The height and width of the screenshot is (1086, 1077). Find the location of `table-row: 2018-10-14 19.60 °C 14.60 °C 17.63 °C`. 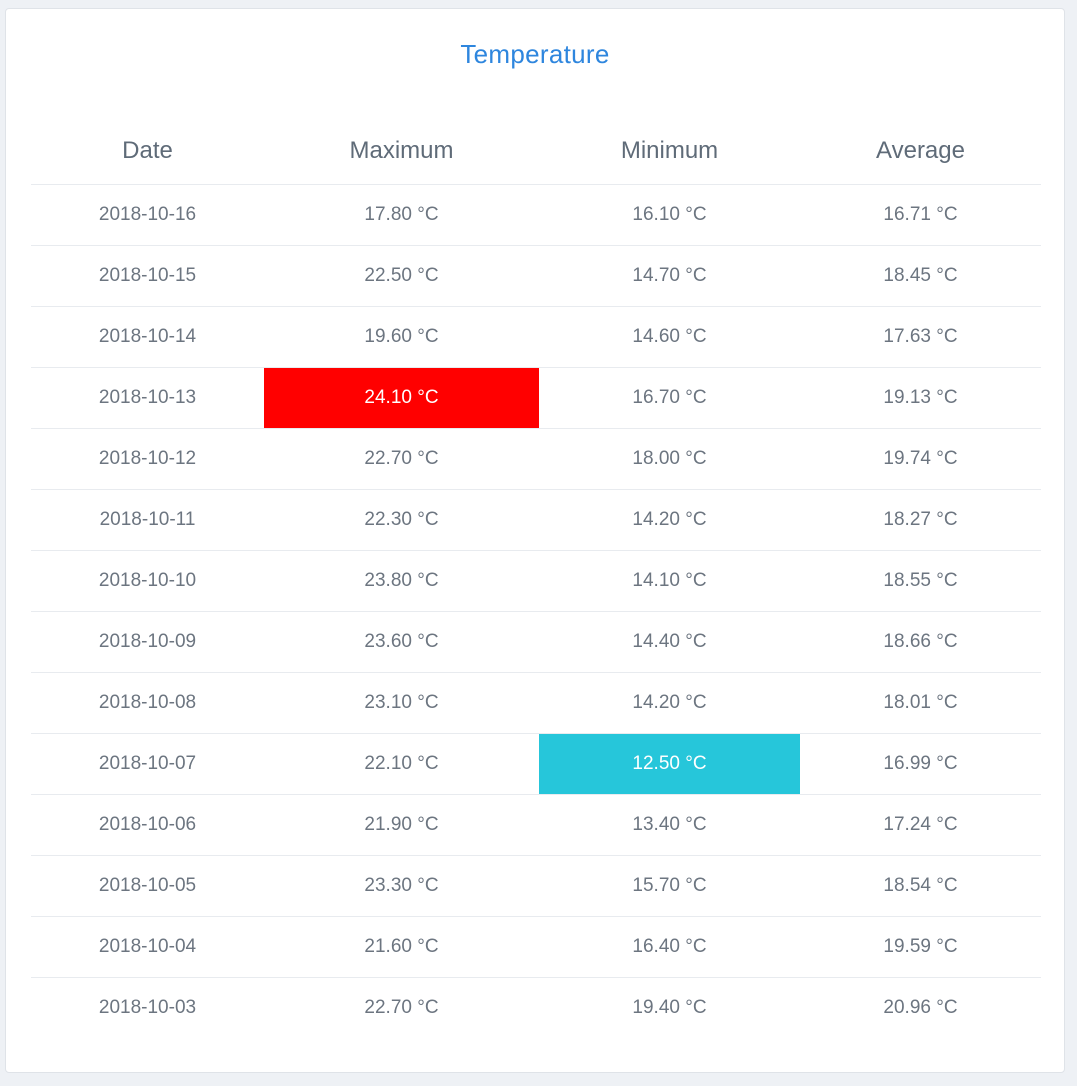

table-row: 2018-10-14 19.60 °C 14.60 °C 17.63 °C is located at coordinates (536, 337).